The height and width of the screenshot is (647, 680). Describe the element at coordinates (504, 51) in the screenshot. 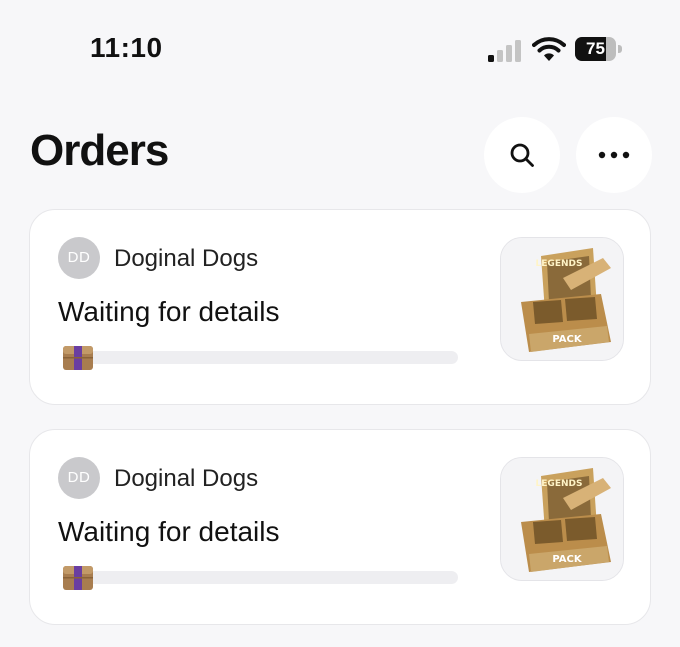

I see `cellular-signal-icon` at that location.